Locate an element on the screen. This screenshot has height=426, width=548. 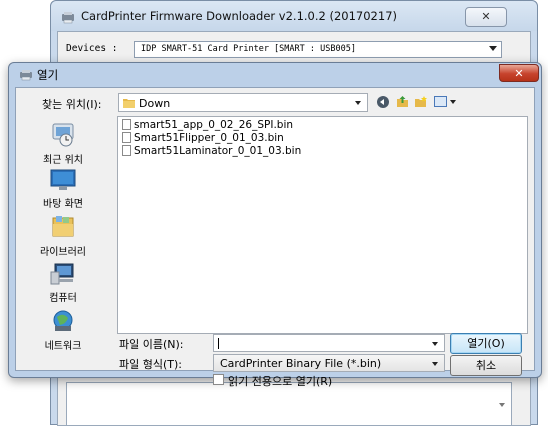
open-button: 열기(O) is located at coordinates (486, 343).